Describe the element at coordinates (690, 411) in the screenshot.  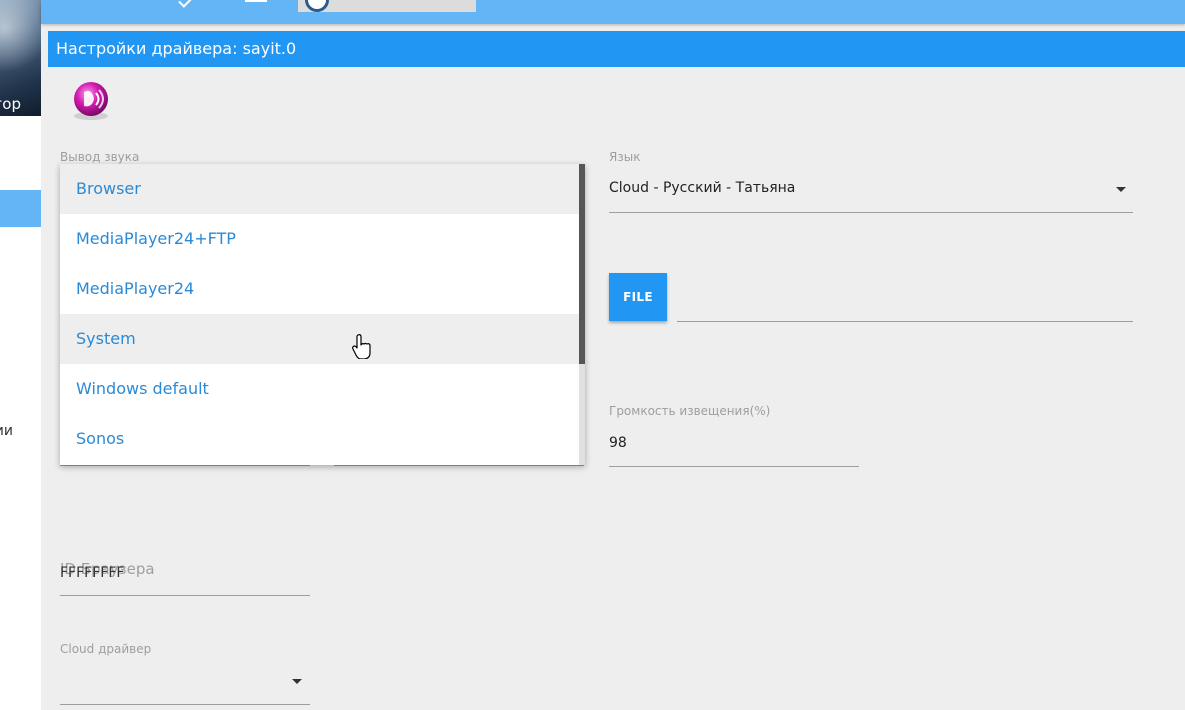
I see `volume-label: Громкость извещения(%)` at that location.